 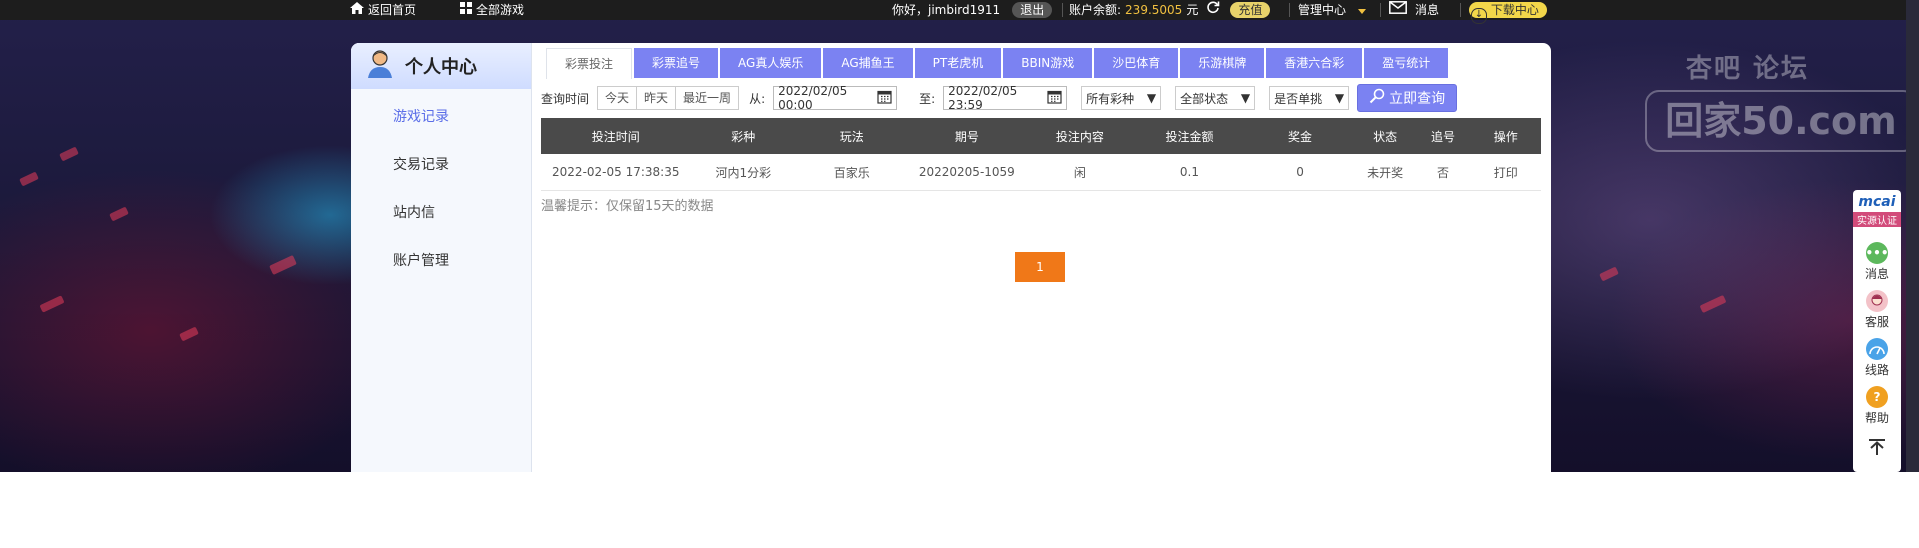 I want to click on float-messages-label: 消息, so click(x=1876, y=274).